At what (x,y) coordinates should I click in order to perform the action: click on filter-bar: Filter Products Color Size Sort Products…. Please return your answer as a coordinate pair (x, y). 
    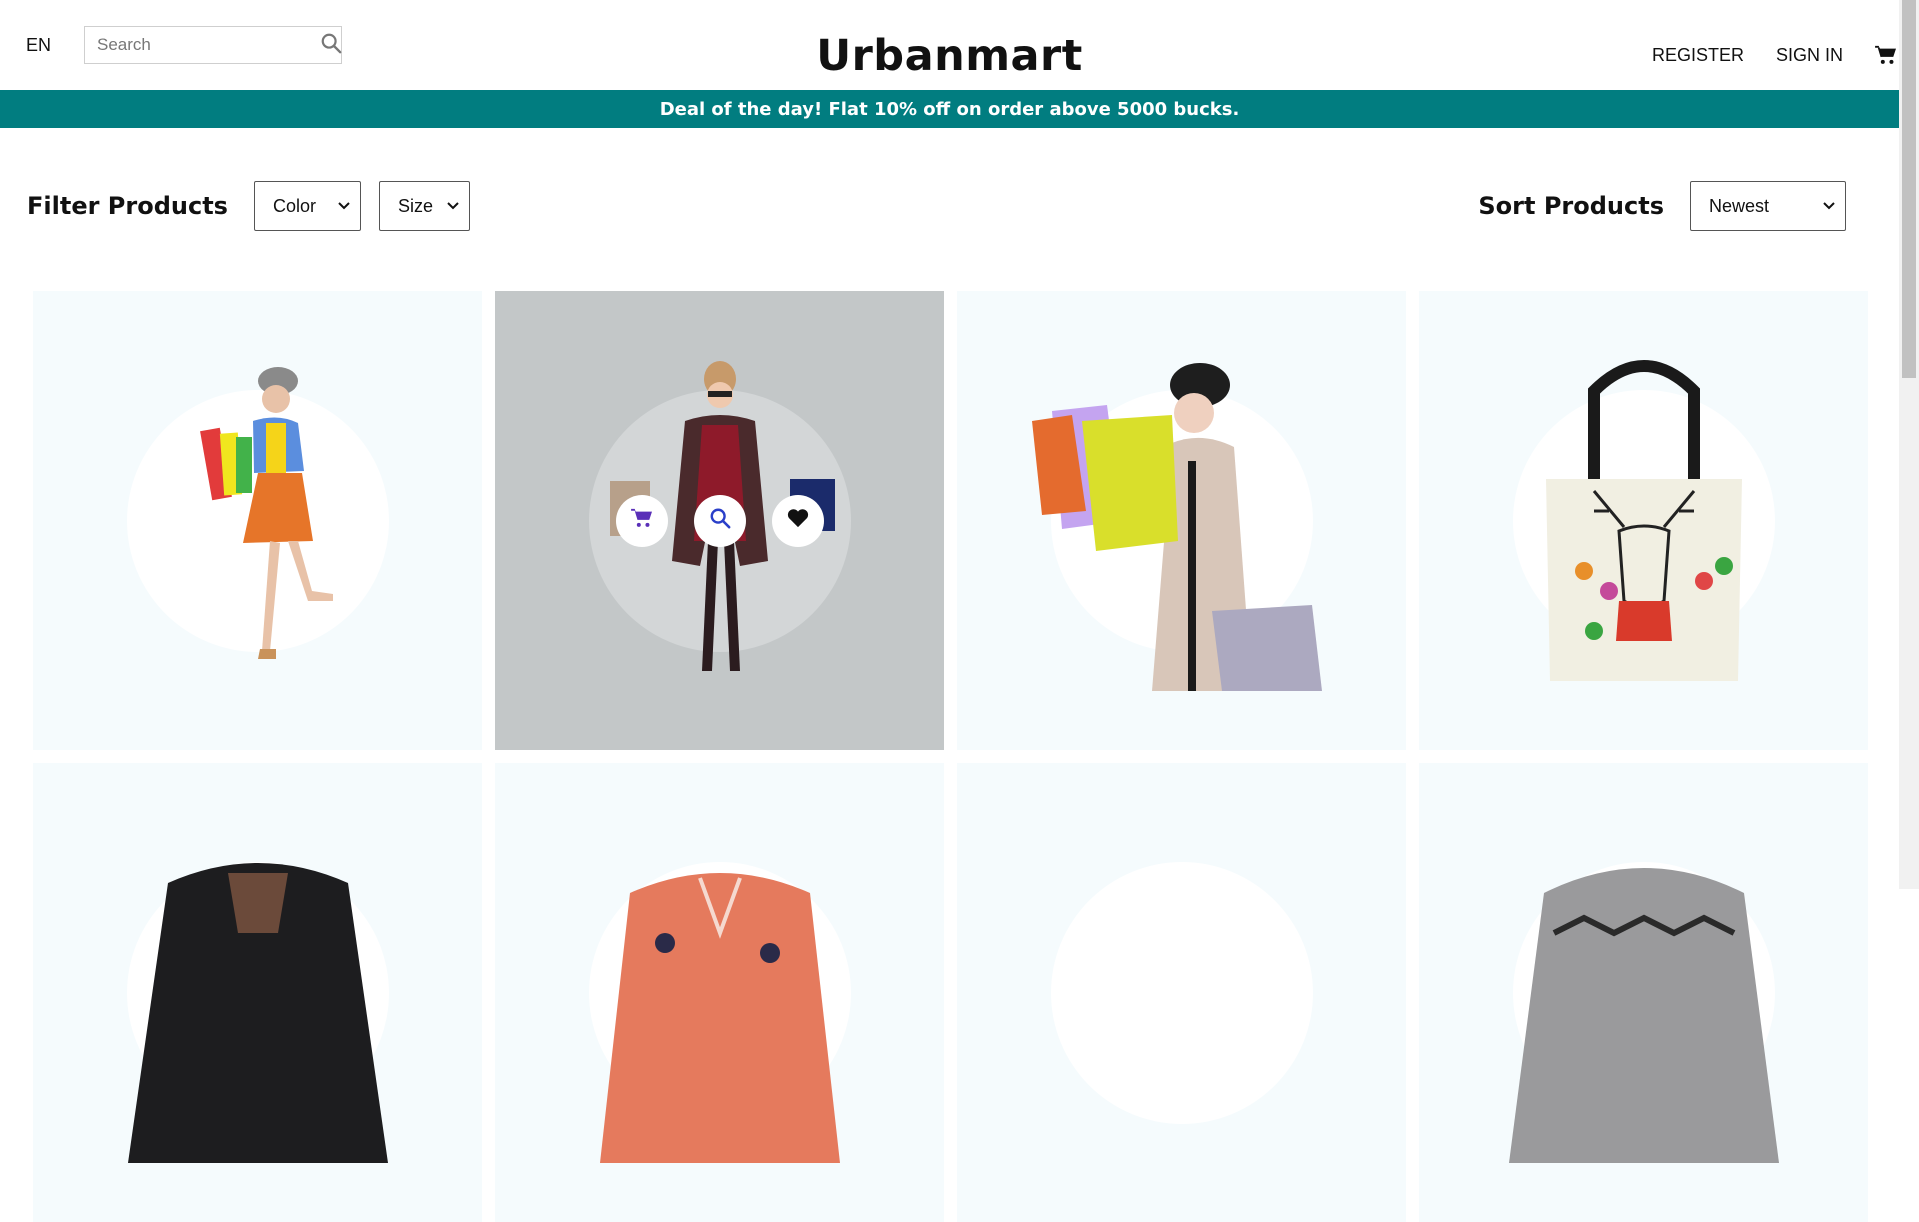
    Looking at the image, I should click on (949, 203).